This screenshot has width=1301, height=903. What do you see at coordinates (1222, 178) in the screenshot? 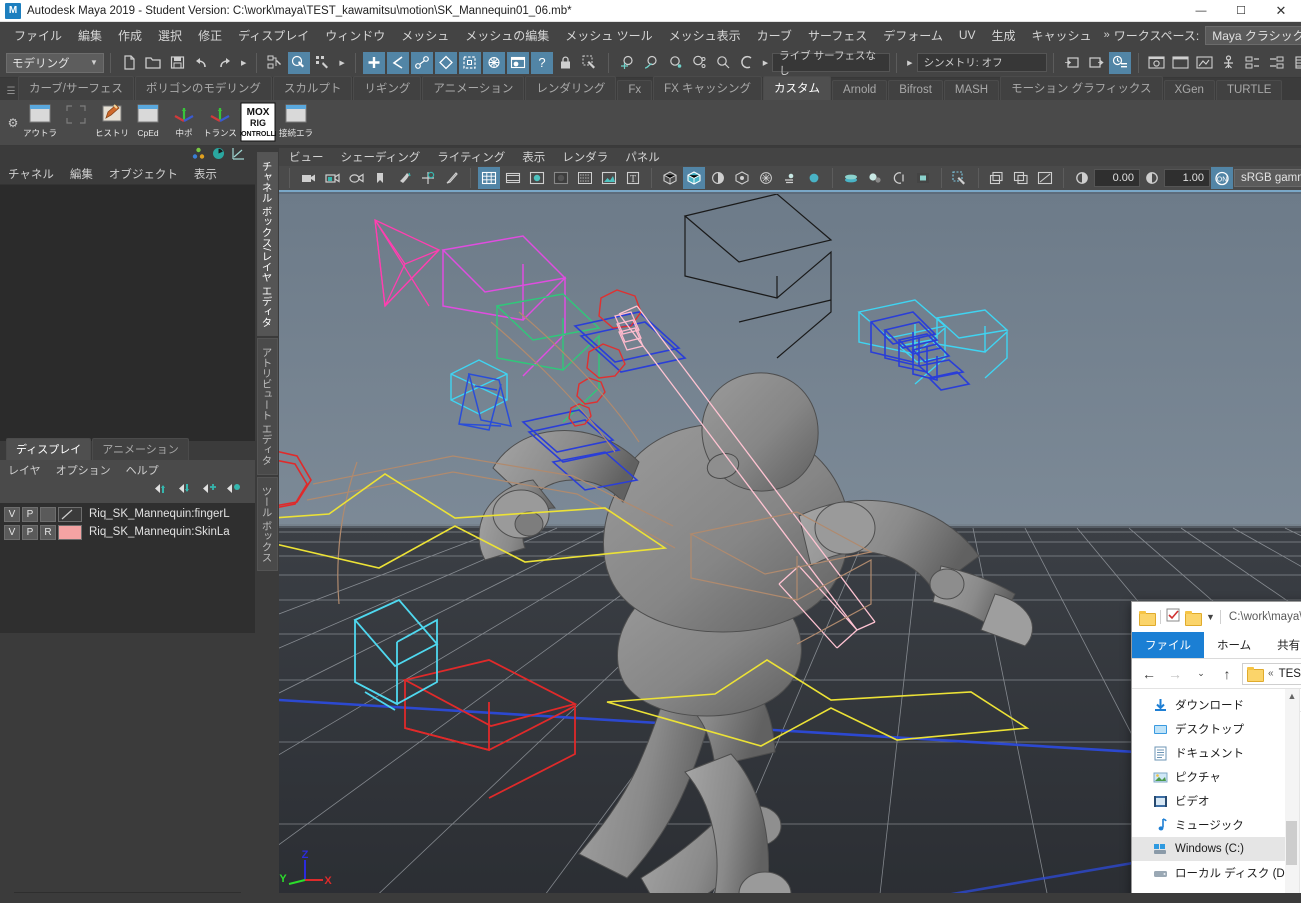
I see `color-management-toggle: ON` at bounding box center [1222, 178].